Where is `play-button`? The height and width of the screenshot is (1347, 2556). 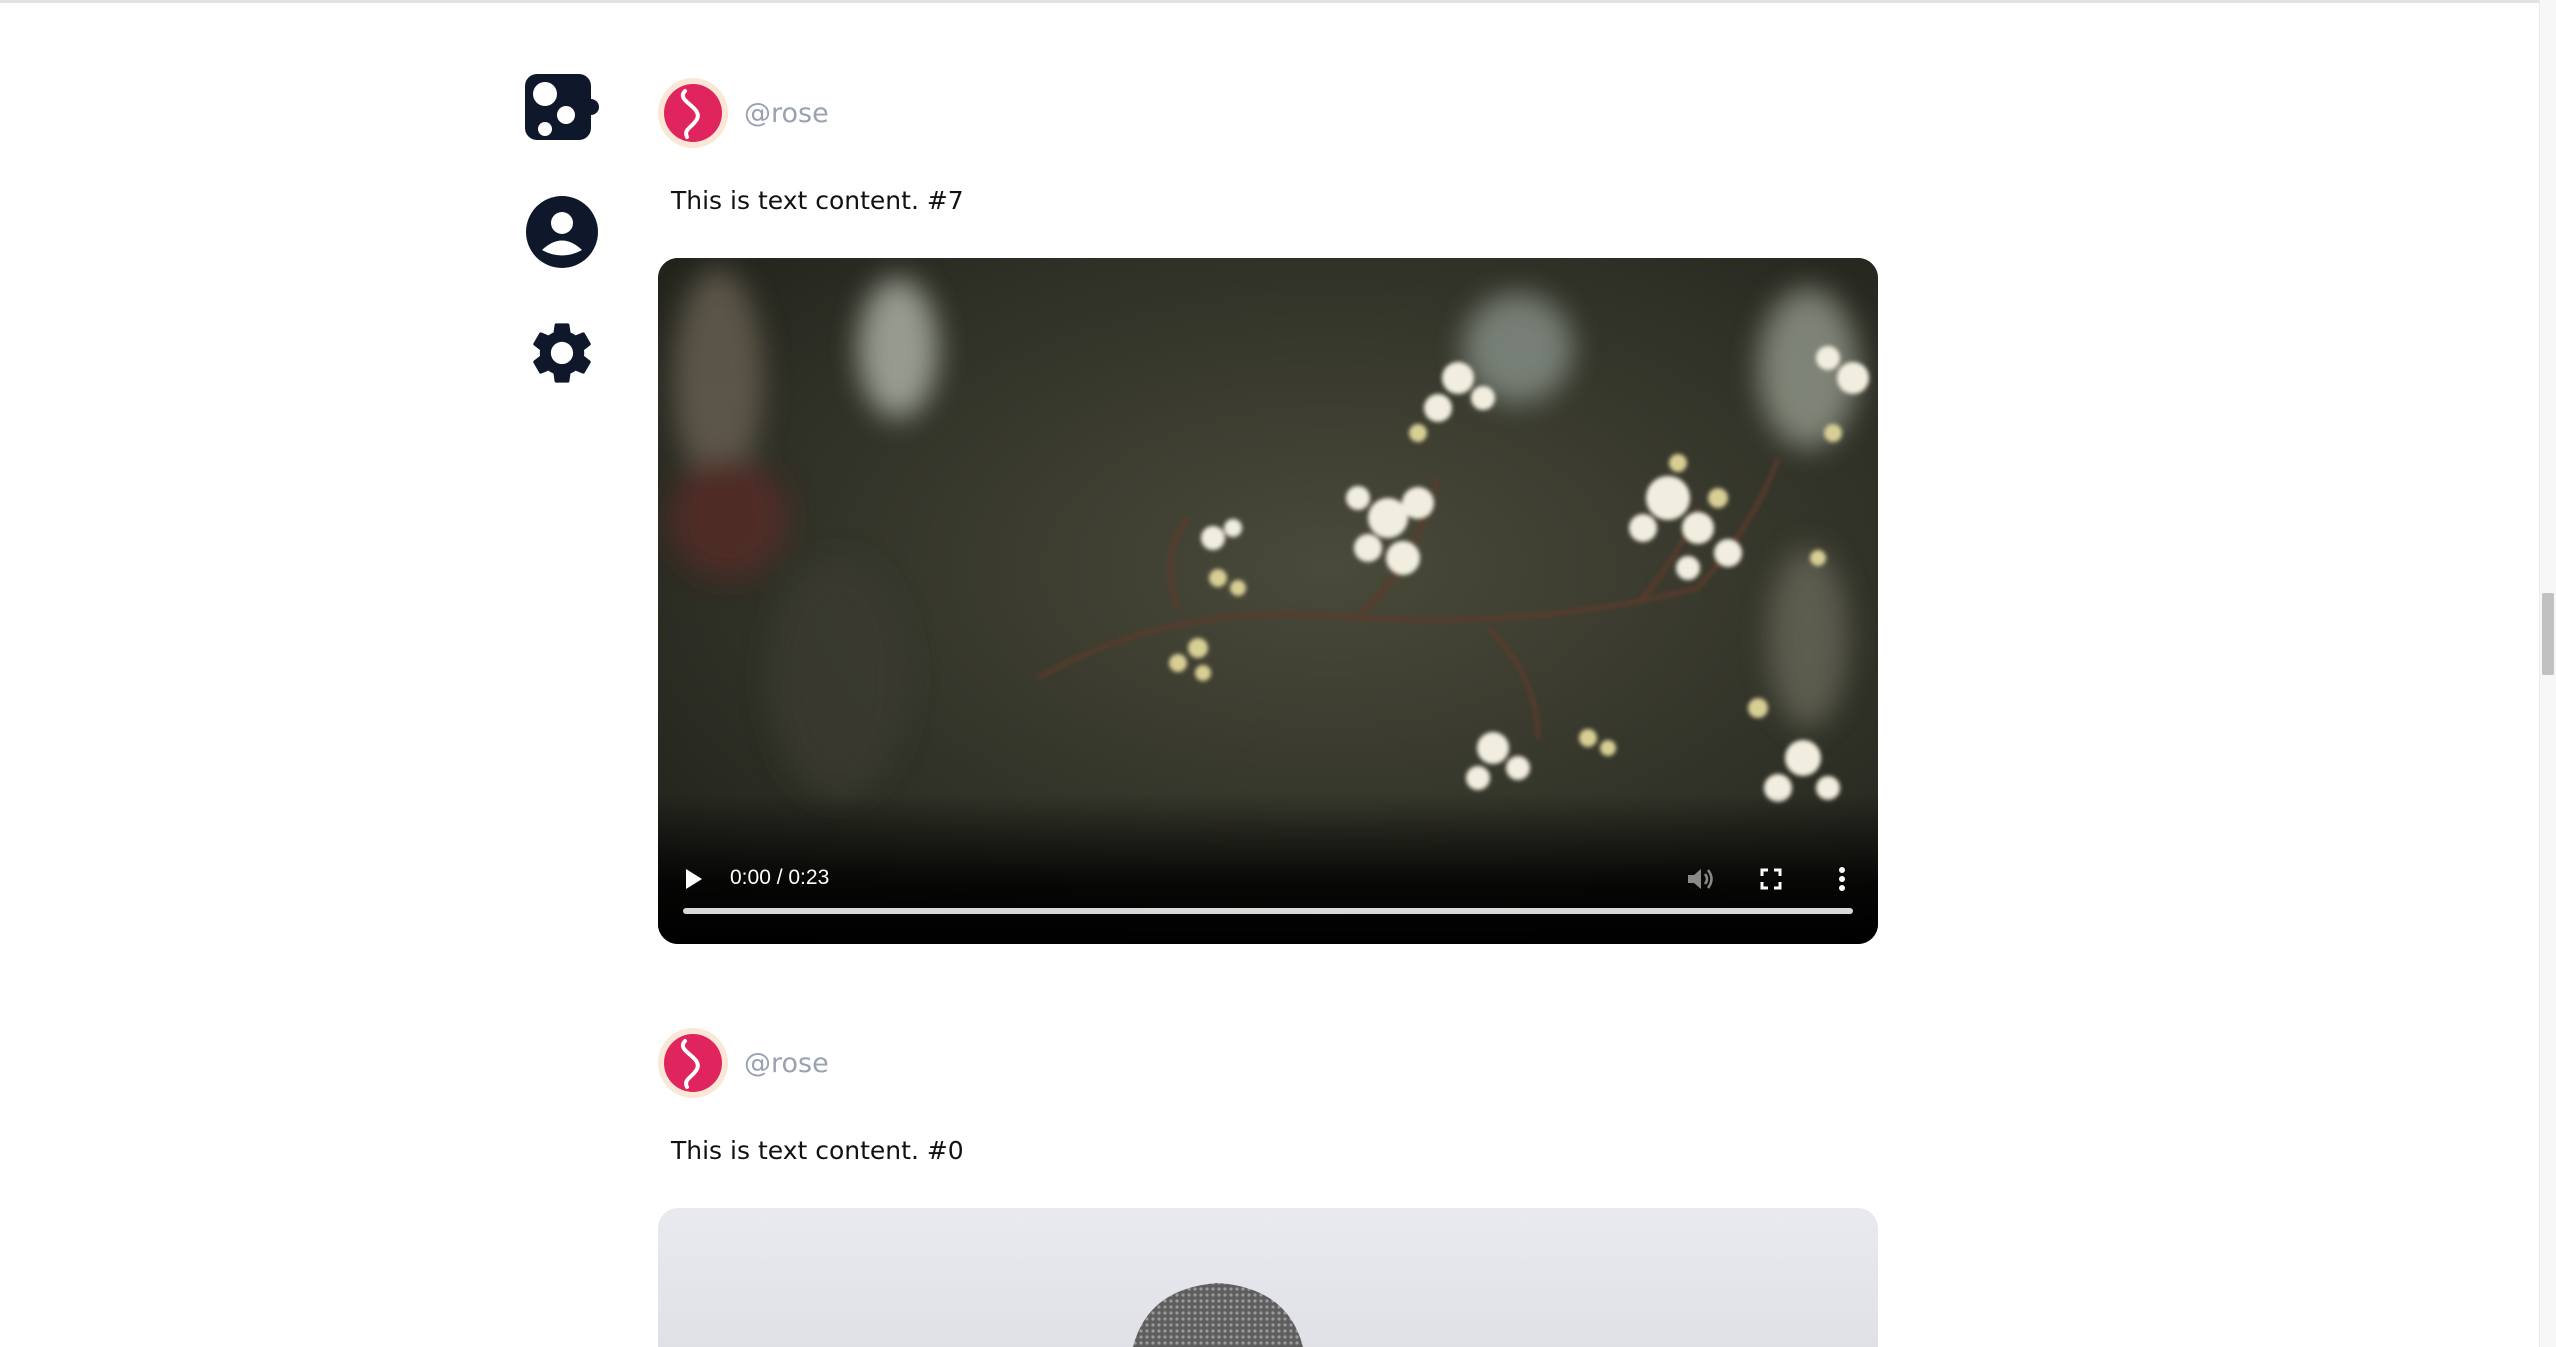
play-button is located at coordinates (694, 881).